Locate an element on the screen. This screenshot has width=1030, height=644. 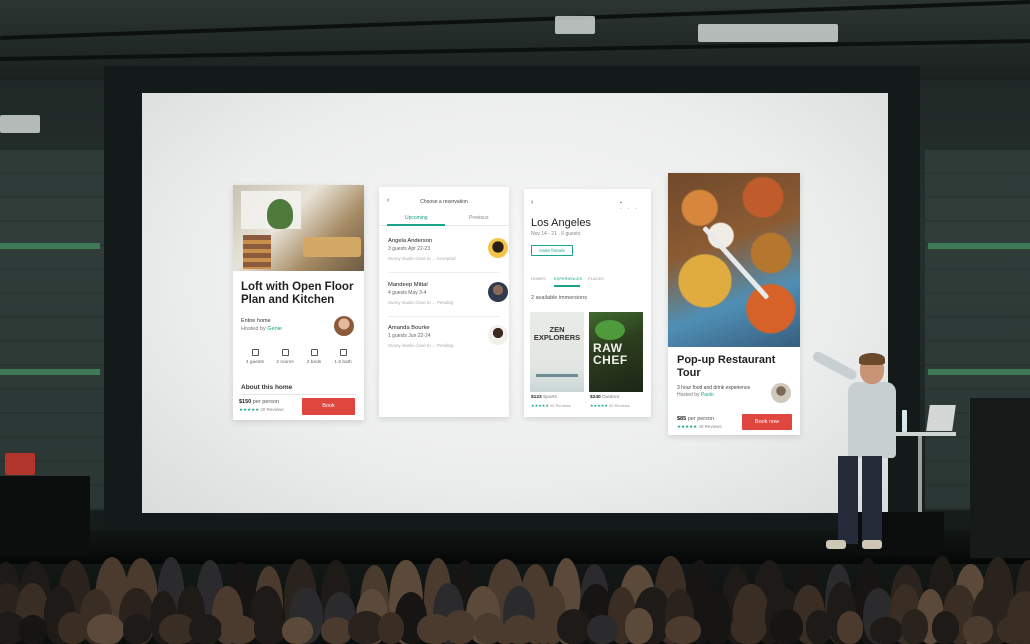
host-name-link: Paolo is located at coordinates (707, 395).